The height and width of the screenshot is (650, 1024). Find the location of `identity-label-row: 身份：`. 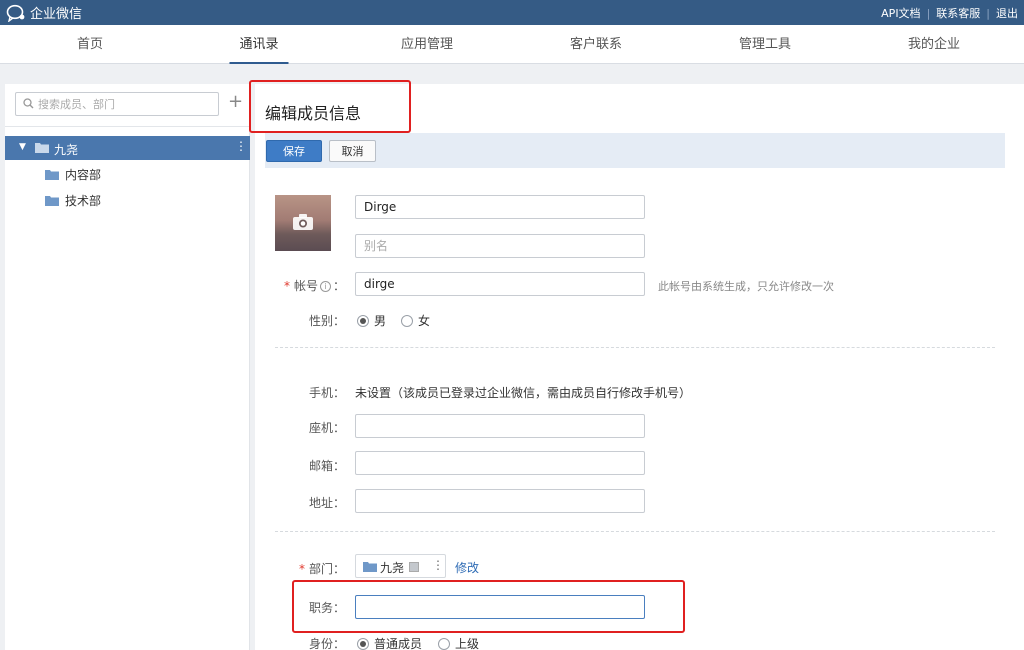

identity-label-row: 身份： is located at coordinates (310, 642).